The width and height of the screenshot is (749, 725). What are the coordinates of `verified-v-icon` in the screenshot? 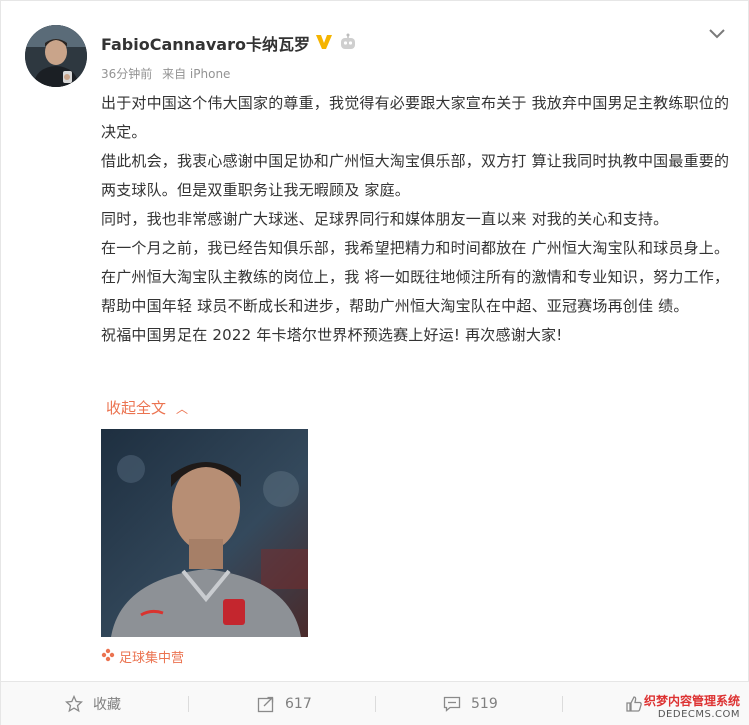 It's located at (324, 42).